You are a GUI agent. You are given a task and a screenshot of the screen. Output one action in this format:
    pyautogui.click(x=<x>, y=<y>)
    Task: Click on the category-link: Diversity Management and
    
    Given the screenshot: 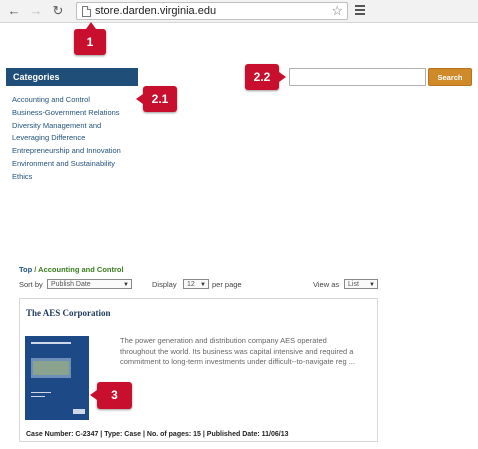 What is the action you would take?
    pyautogui.click(x=66, y=126)
    